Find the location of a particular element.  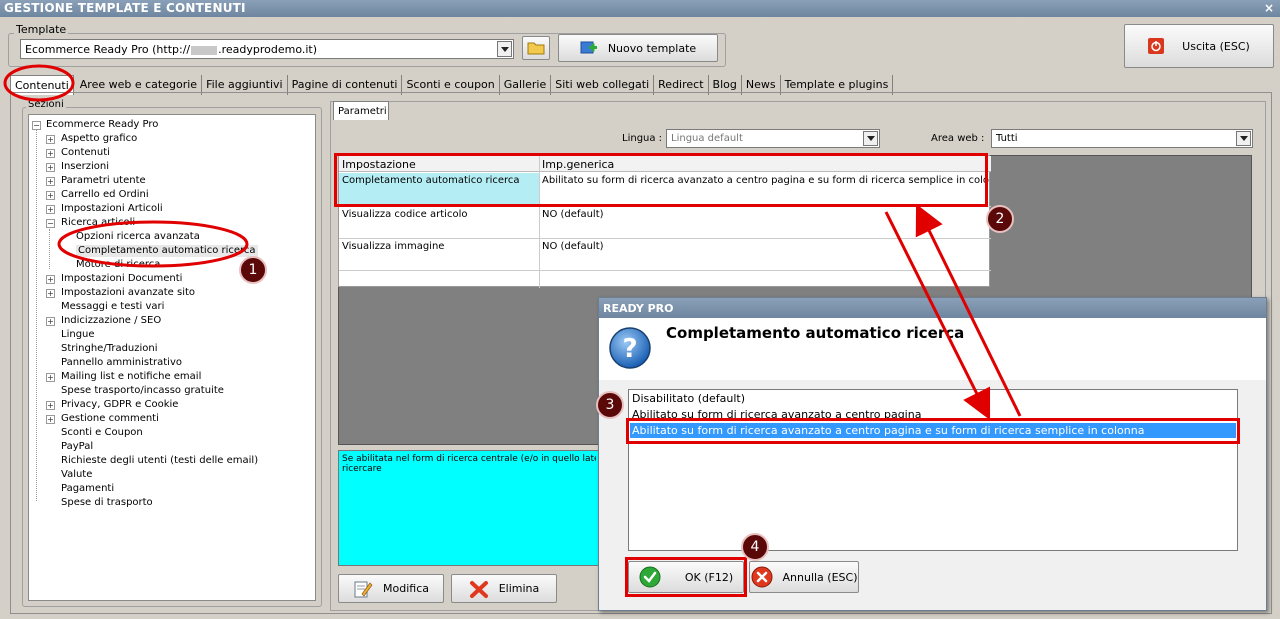

highlight-box-ok is located at coordinates (686, 577).